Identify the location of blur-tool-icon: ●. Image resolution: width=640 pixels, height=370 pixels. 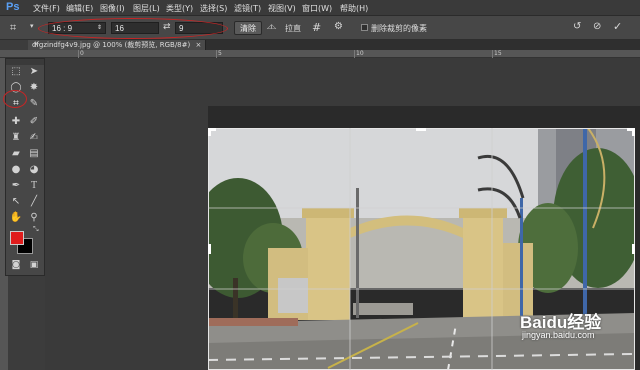
(16, 170).